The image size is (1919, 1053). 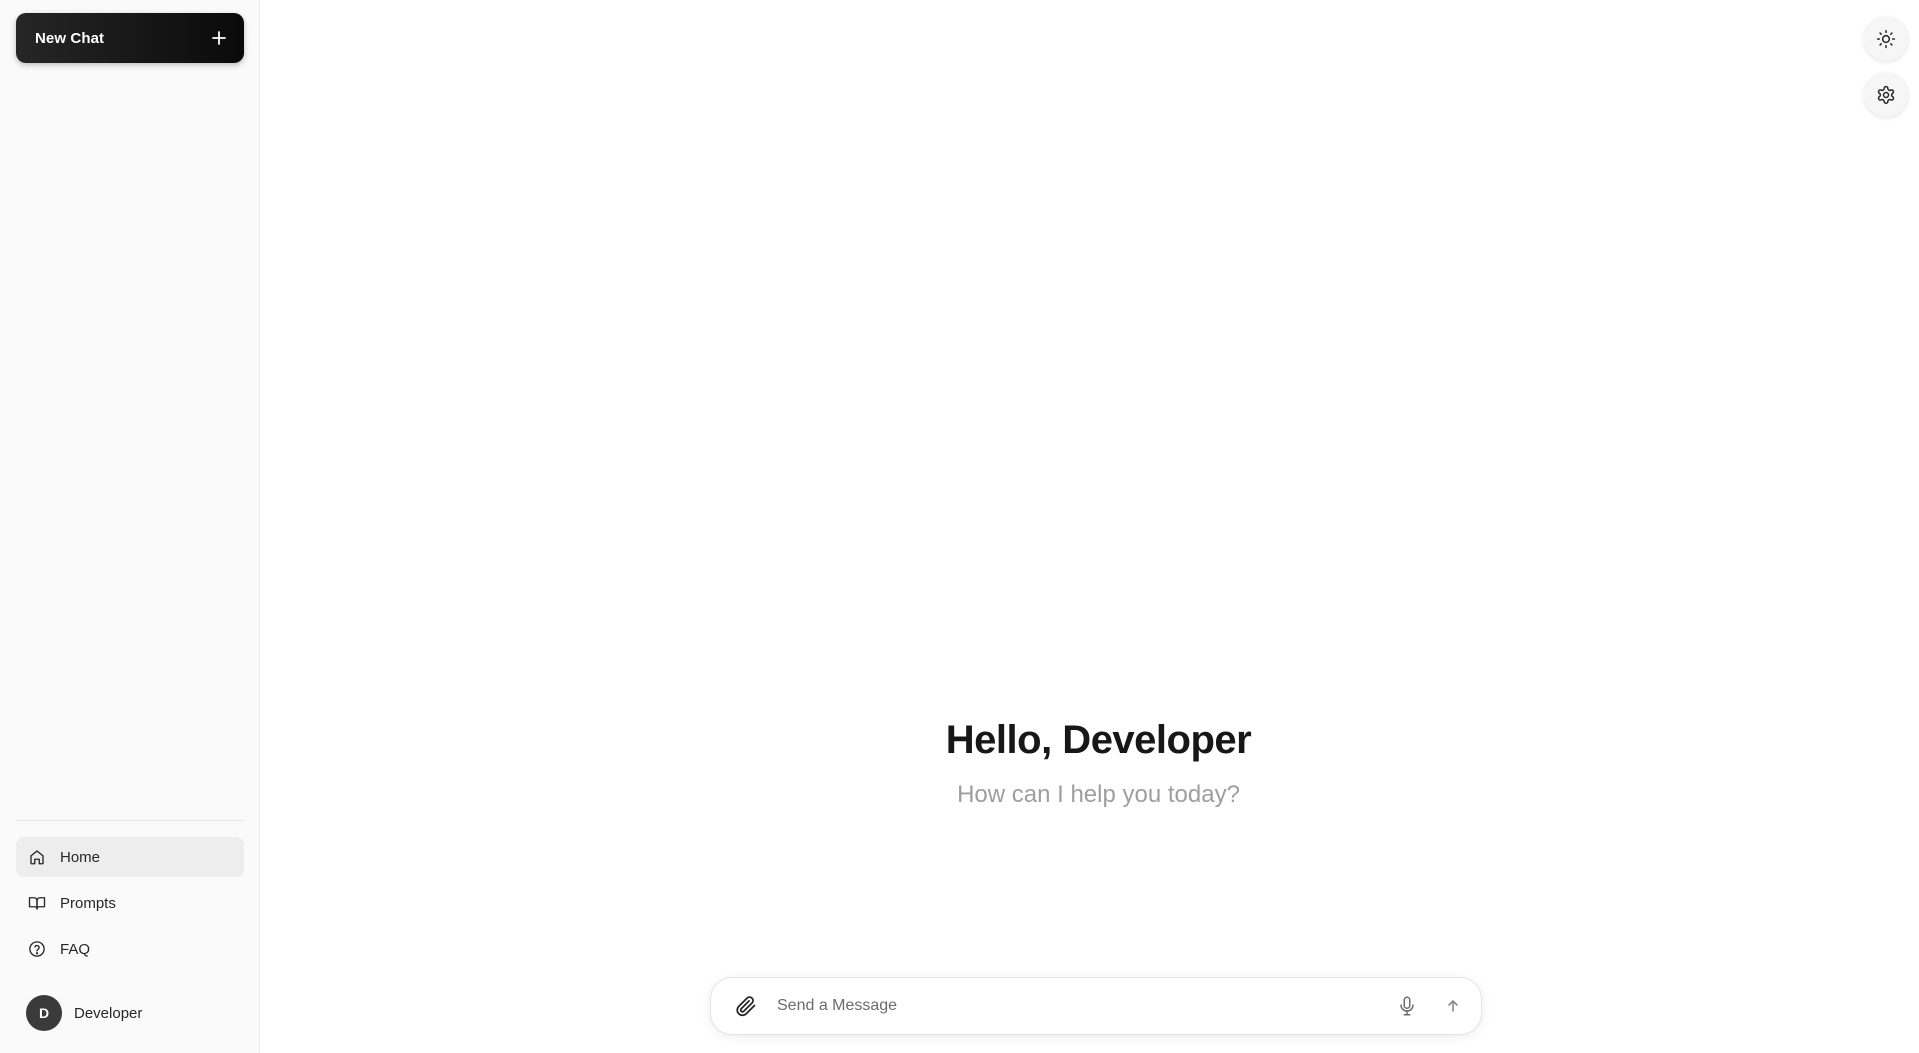 I want to click on theme-toggle-button, so click(x=1886, y=39).